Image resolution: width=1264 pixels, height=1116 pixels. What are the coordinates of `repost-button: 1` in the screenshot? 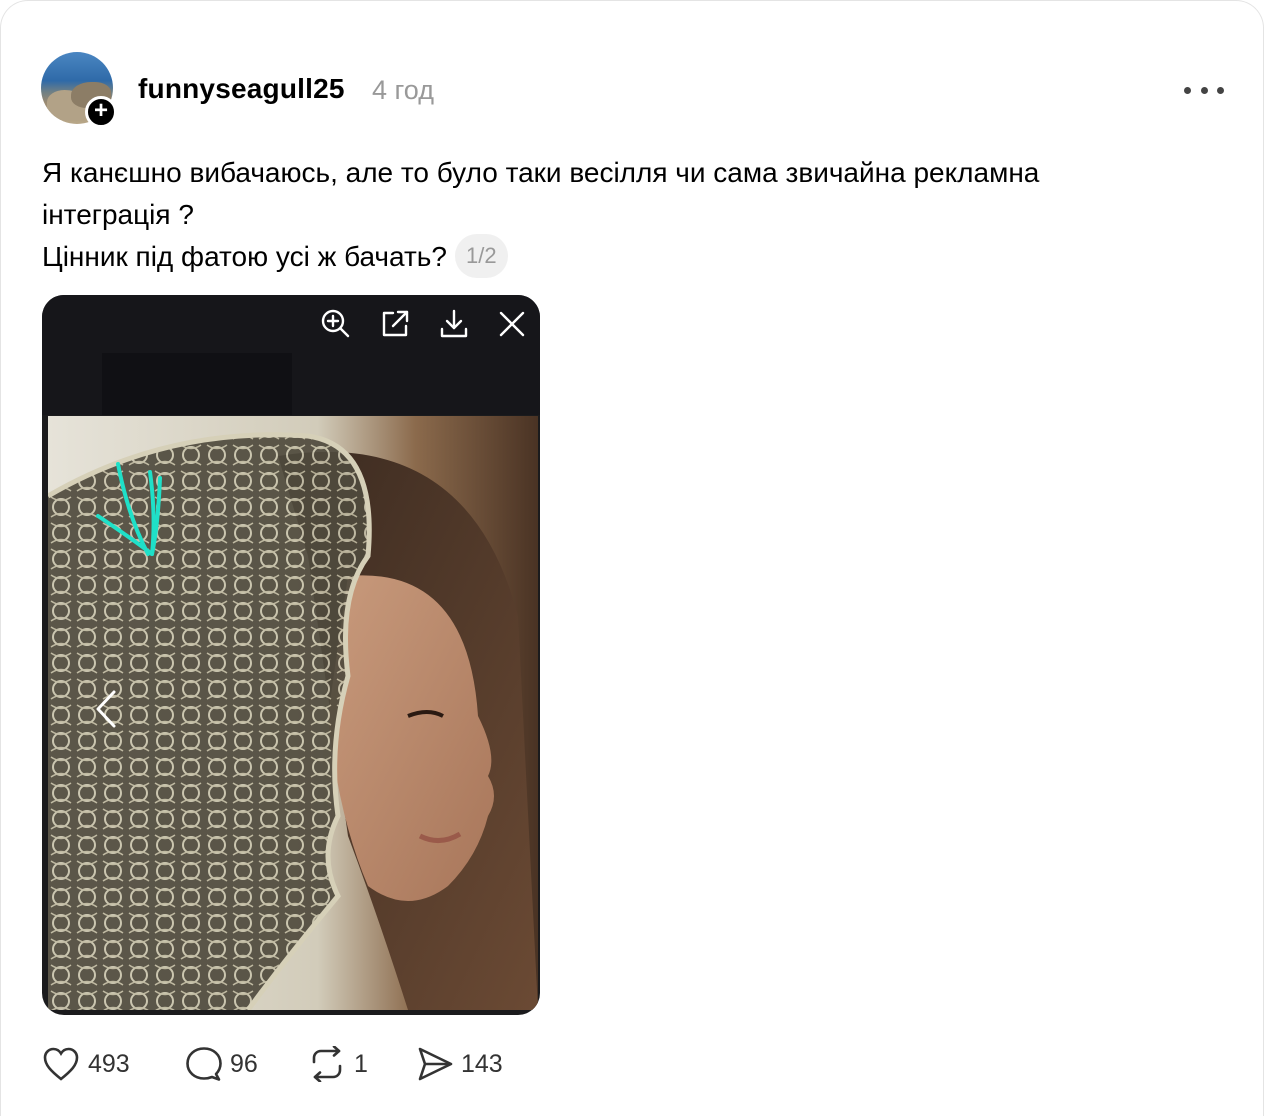 It's located at (338, 1064).